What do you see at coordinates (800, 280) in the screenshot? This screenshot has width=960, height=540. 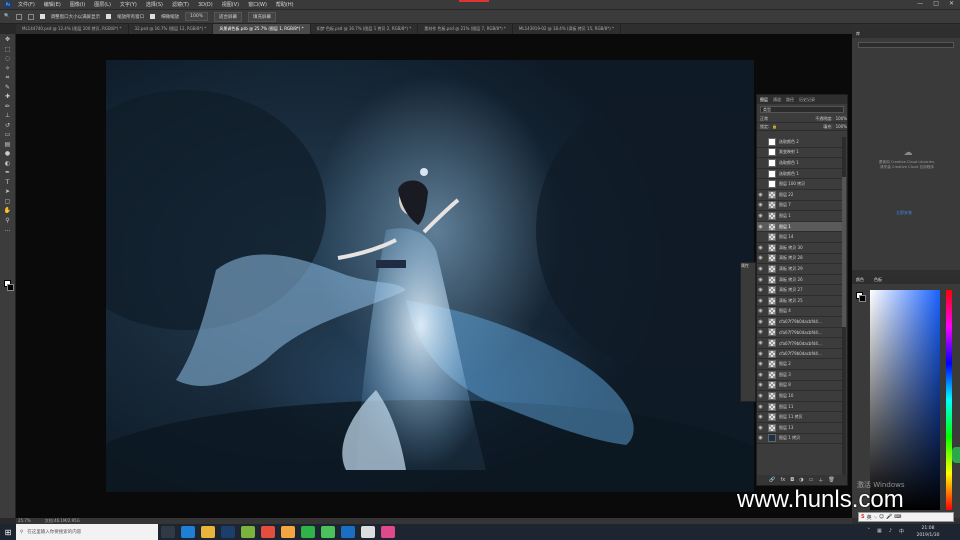 I see `layer-row: ◉ 滴板 拷贝 26` at bounding box center [800, 280].